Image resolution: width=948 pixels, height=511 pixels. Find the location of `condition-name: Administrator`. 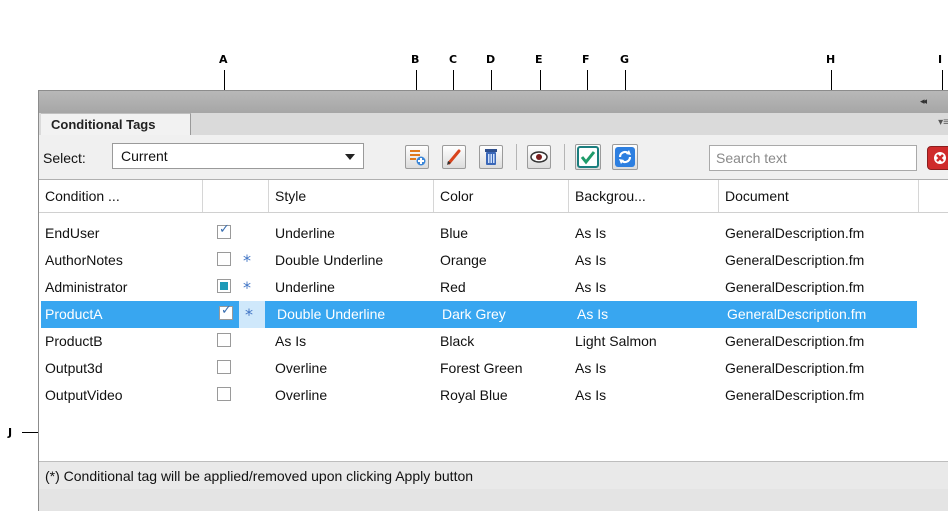

condition-name: Administrator is located at coordinates (86, 287).